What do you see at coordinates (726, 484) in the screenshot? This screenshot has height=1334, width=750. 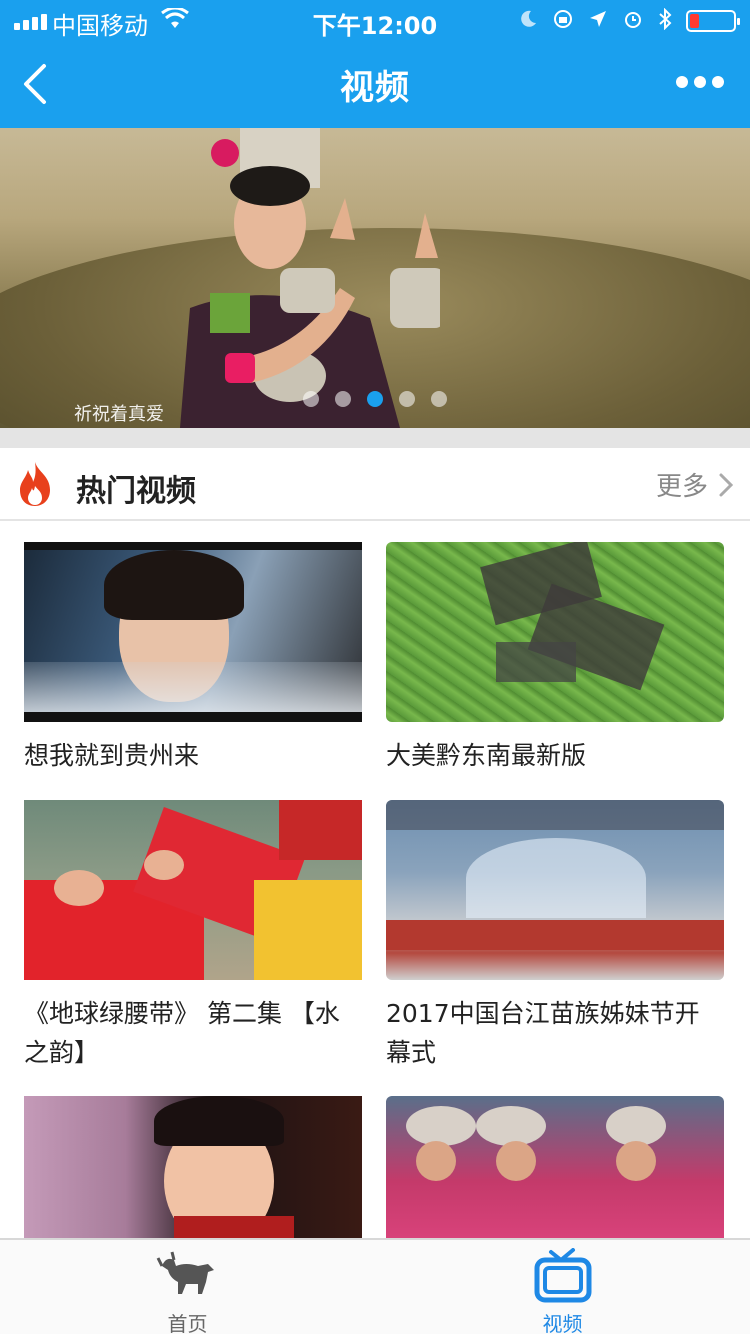 I see `chevron-right-icon` at bounding box center [726, 484].